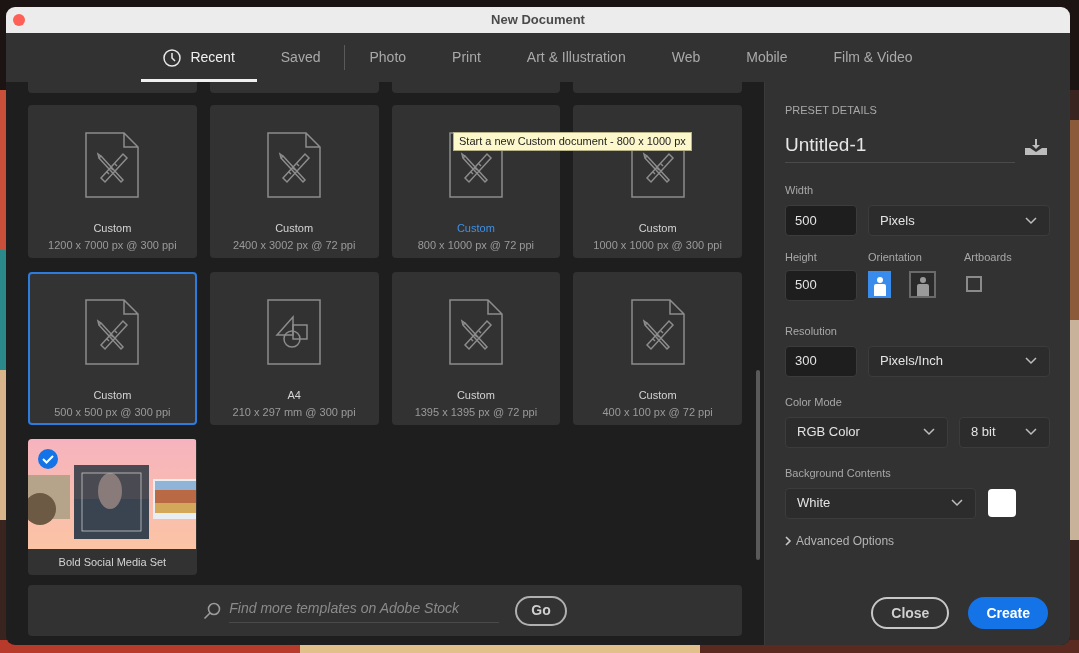 The width and height of the screenshot is (1079, 653). I want to click on preset-card: Custom 2400 x 3002 px @ 72 ppi, so click(294, 181).